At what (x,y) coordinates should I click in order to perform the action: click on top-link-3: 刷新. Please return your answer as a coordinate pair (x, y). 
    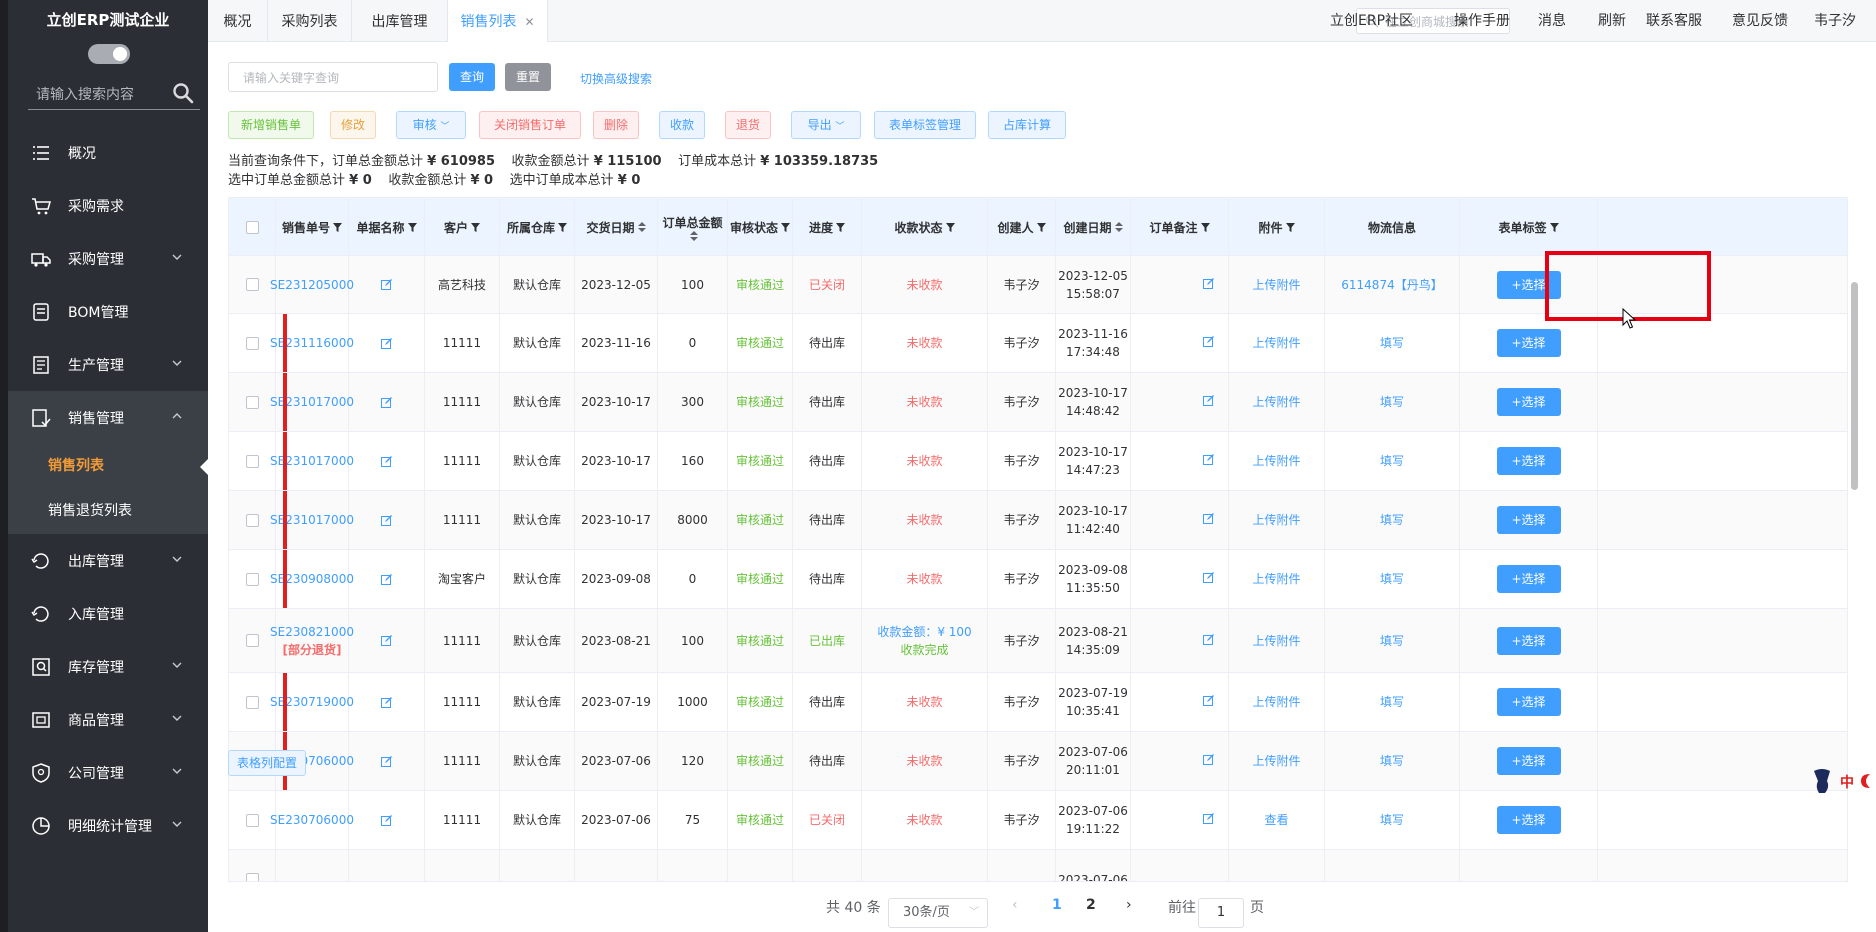
    Looking at the image, I should click on (1612, 21).